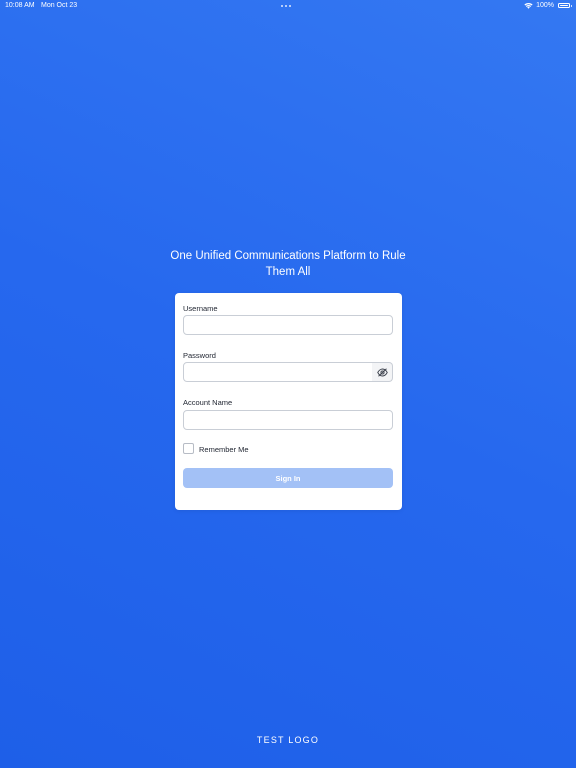 This screenshot has height=768, width=576. What do you see at coordinates (528, 5) in the screenshot?
I see `wifi-icon` at bounding box center [528, 5].